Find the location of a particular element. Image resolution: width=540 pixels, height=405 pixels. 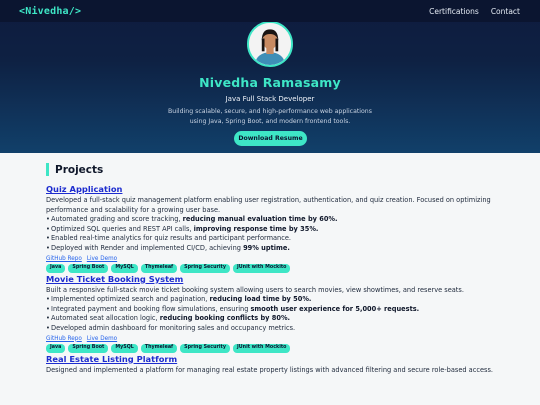

highlight-text: Automated grading and score tracking, is located at coordinates (117, 219).